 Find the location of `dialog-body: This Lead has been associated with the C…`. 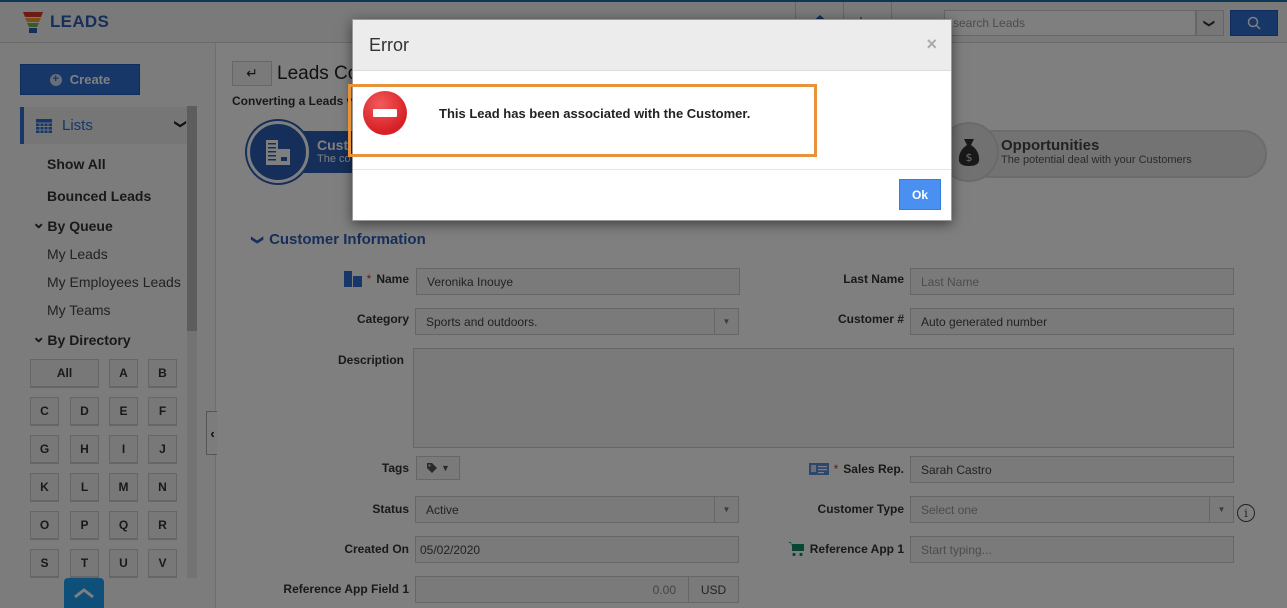

dialog-body: This Lead has been associated with the C… is located at coordinates (649, 120).